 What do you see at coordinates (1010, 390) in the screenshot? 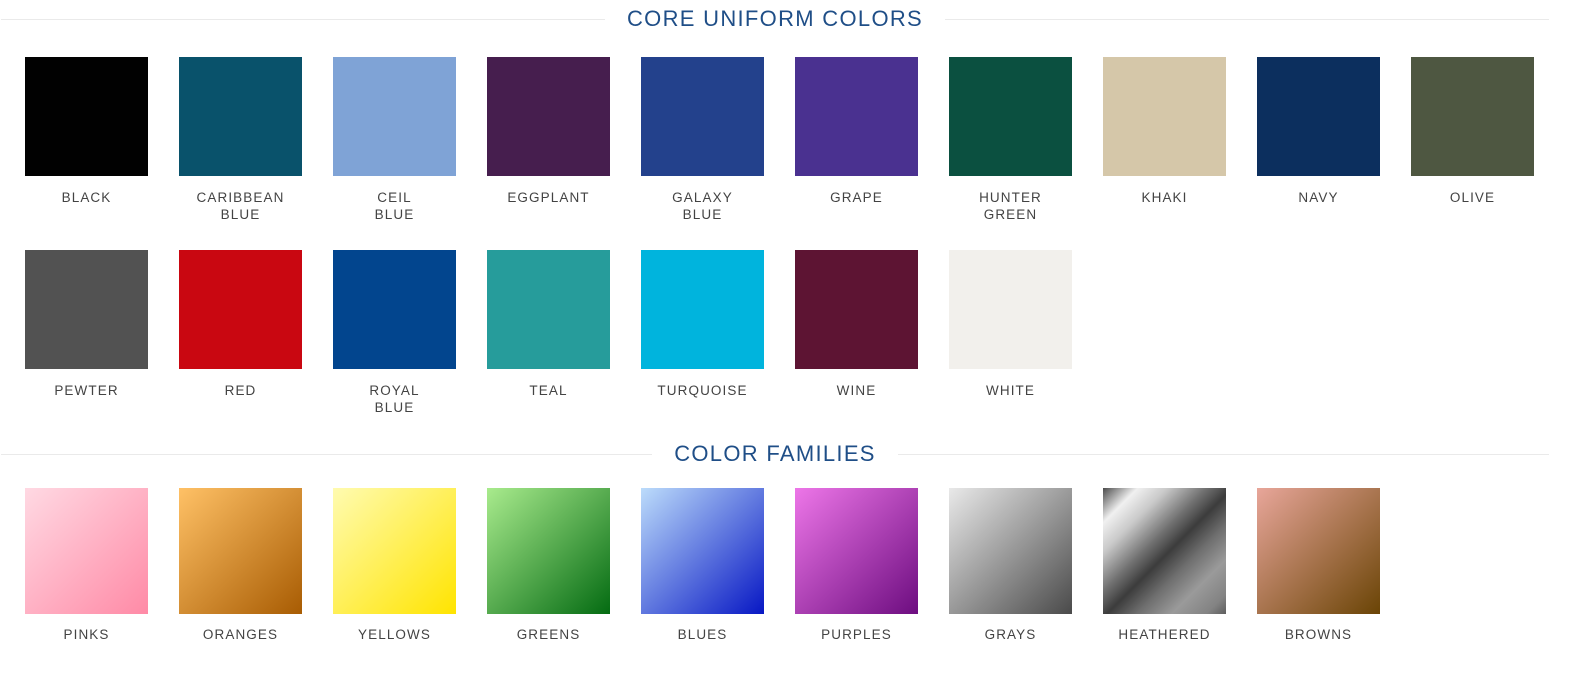
I see `swatch-label: WHITE` at bounding box center [1010, 390].